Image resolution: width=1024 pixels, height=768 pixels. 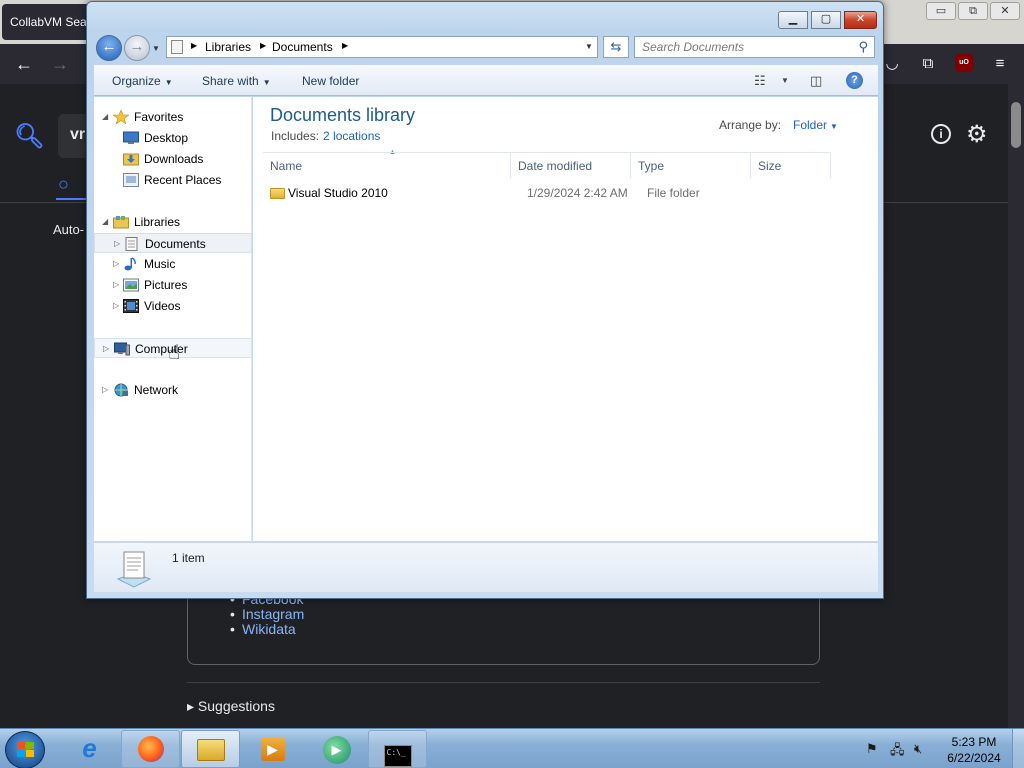 I want to click on arrange-by-label: Arrange by:, so click(x=750, y=125).